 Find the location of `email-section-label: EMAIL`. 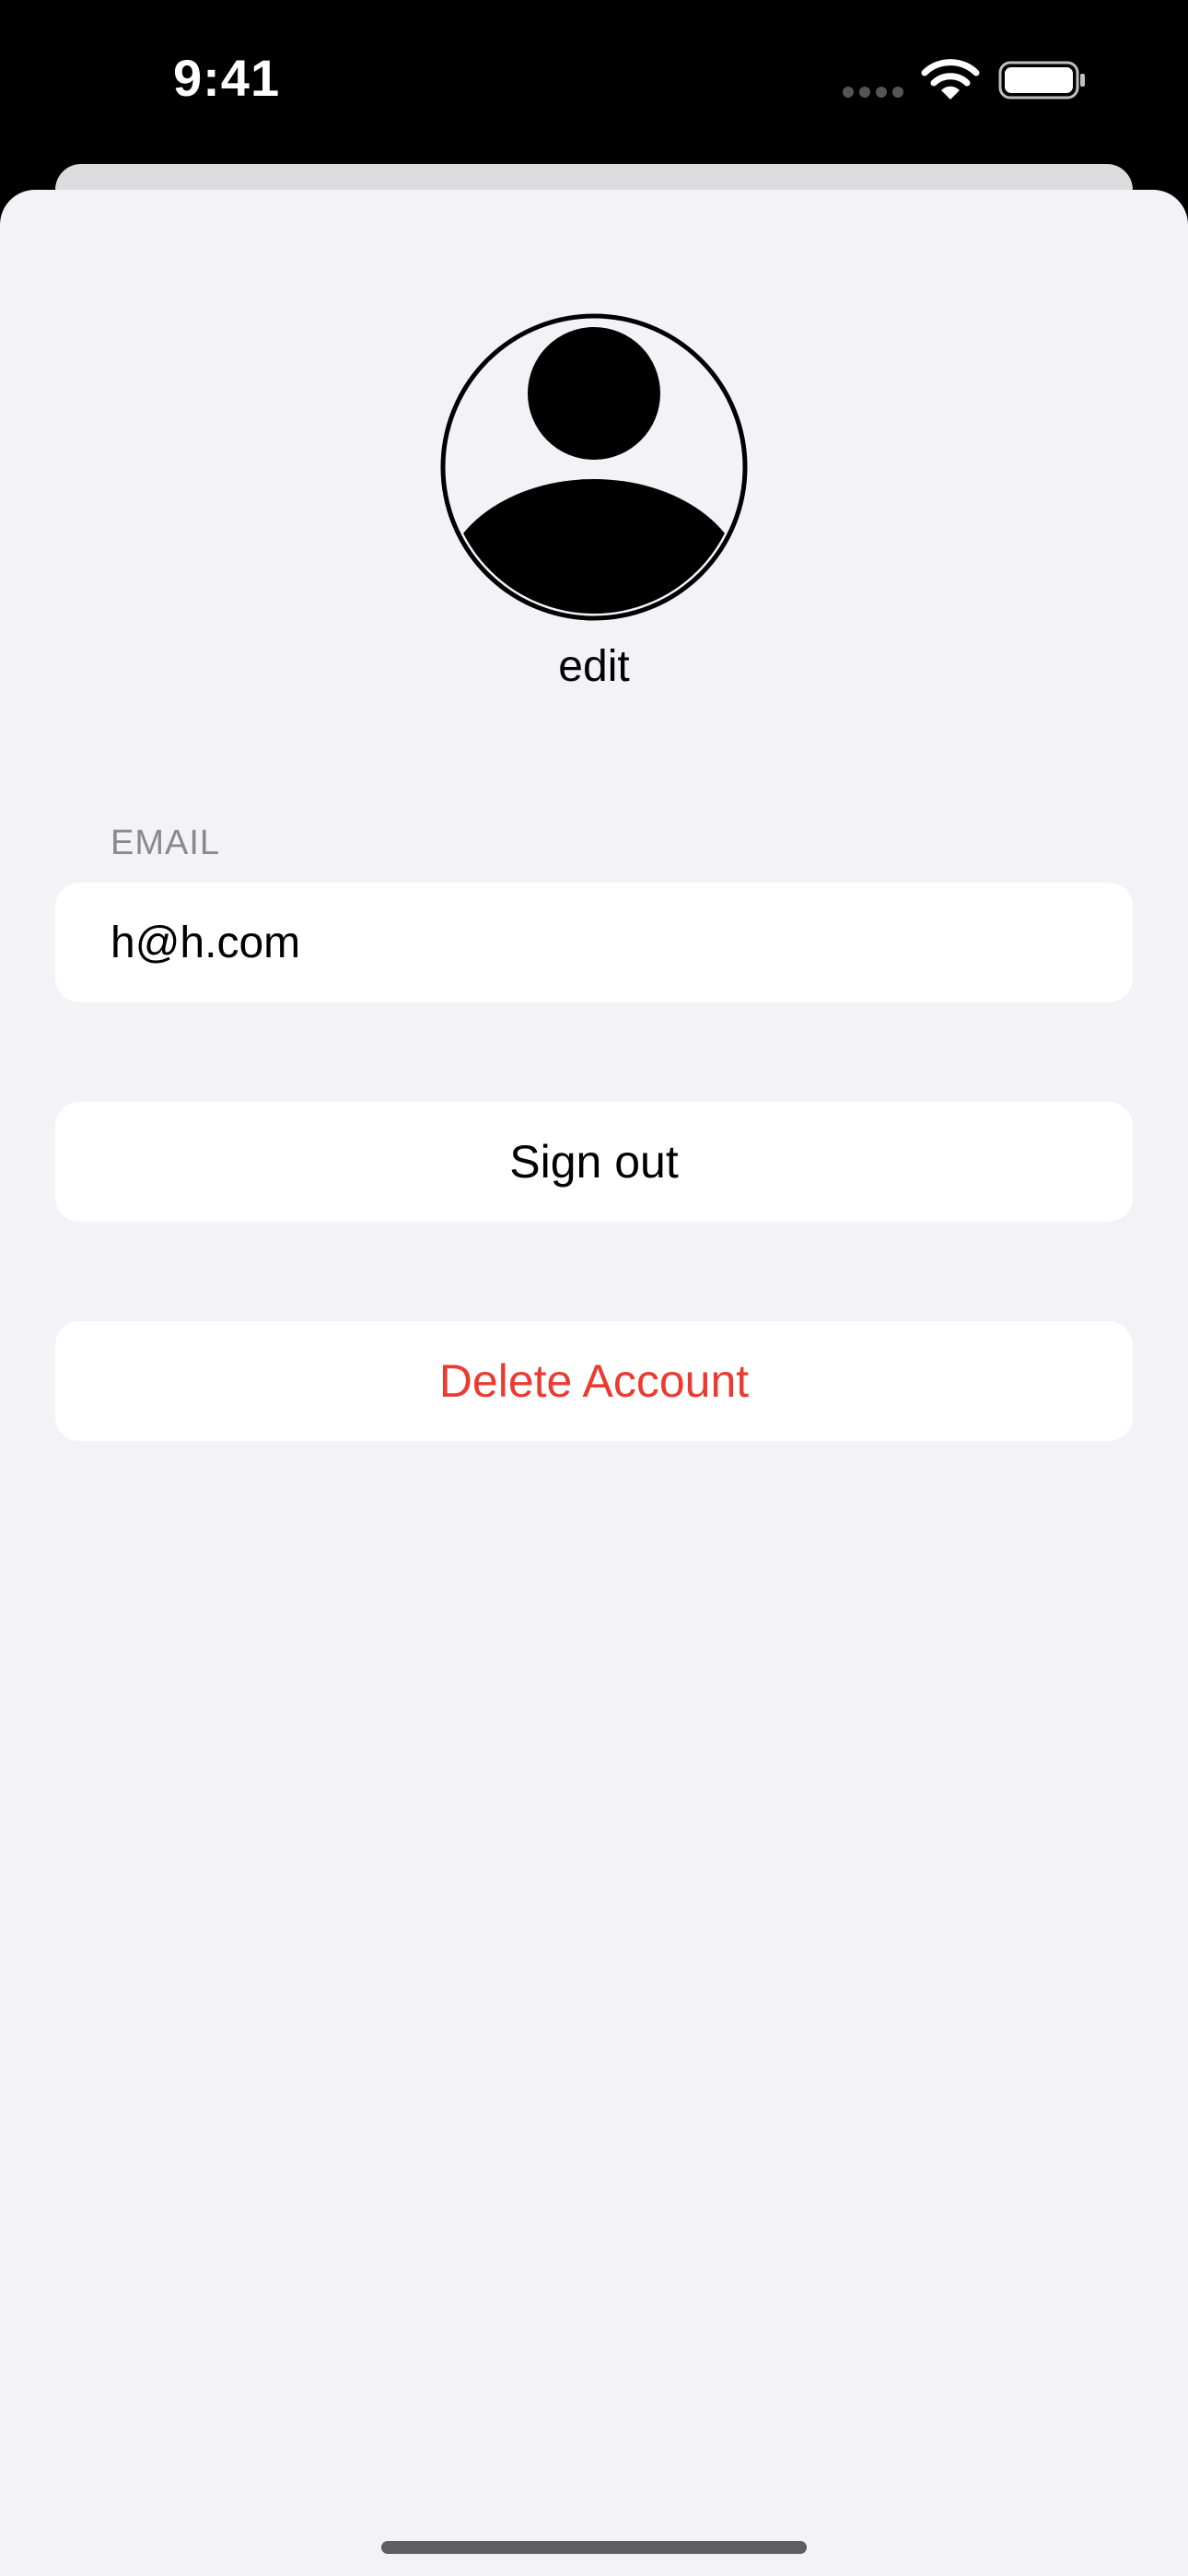

email-section-label: EMAIL is located at coordinates (166, 843).